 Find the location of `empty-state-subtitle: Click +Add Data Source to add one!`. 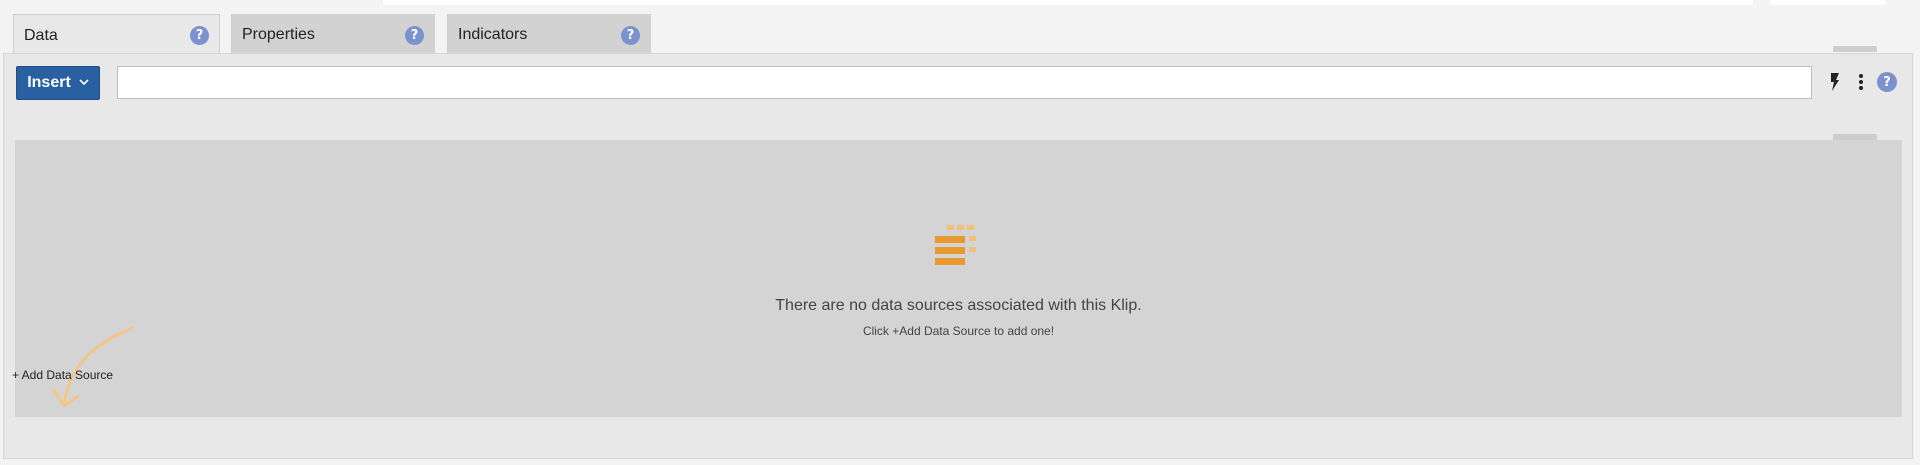

empty-state-subtitle: Click +Add Data Source to add one! is located at coordinates (958, 331).